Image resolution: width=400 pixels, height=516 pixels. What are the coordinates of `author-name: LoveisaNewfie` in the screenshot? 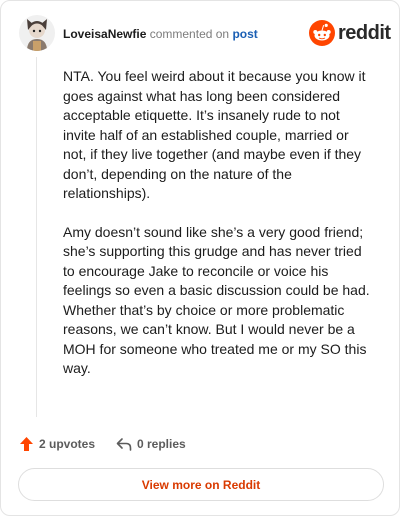 It's located at (104, 34).